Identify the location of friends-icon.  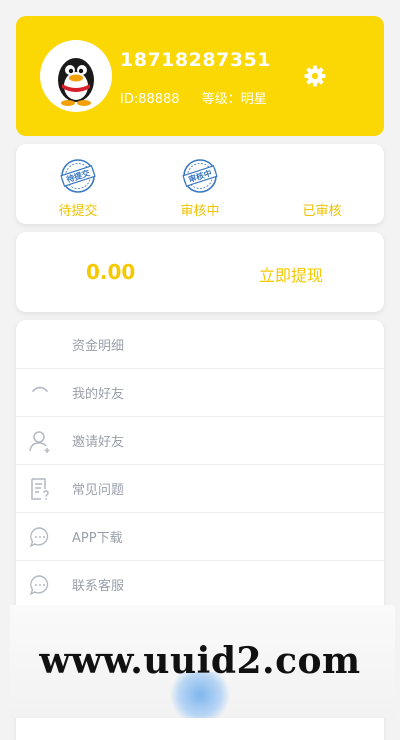
(40, 389).